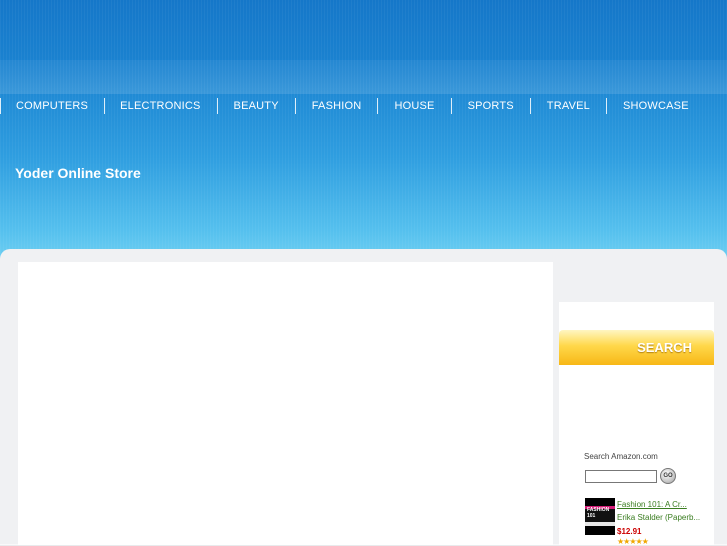  I want to click on amazon-search-label: Search Amazon.com, so click(621, 456).